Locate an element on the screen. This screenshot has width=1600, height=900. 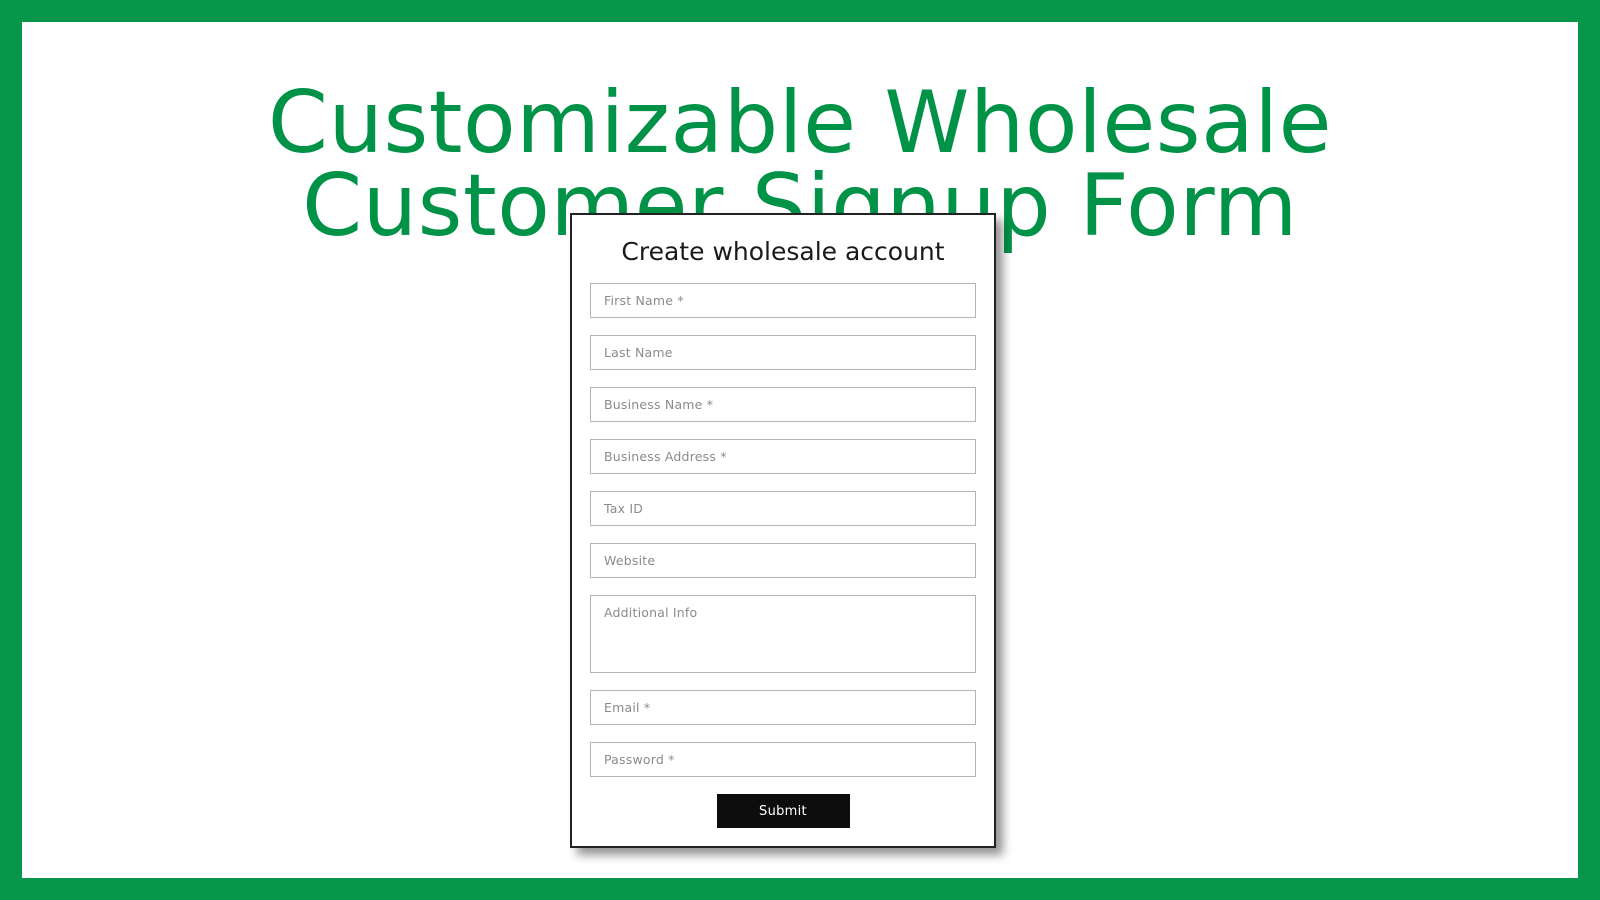
password-placeholder: Password * is located at coordinates (639, 759).